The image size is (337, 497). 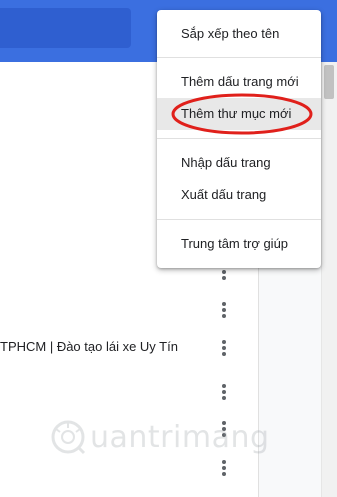 What do you see at coordinates (65, 28) in the screenshot?
I see `search-bar` at bounding box center [65, 28].